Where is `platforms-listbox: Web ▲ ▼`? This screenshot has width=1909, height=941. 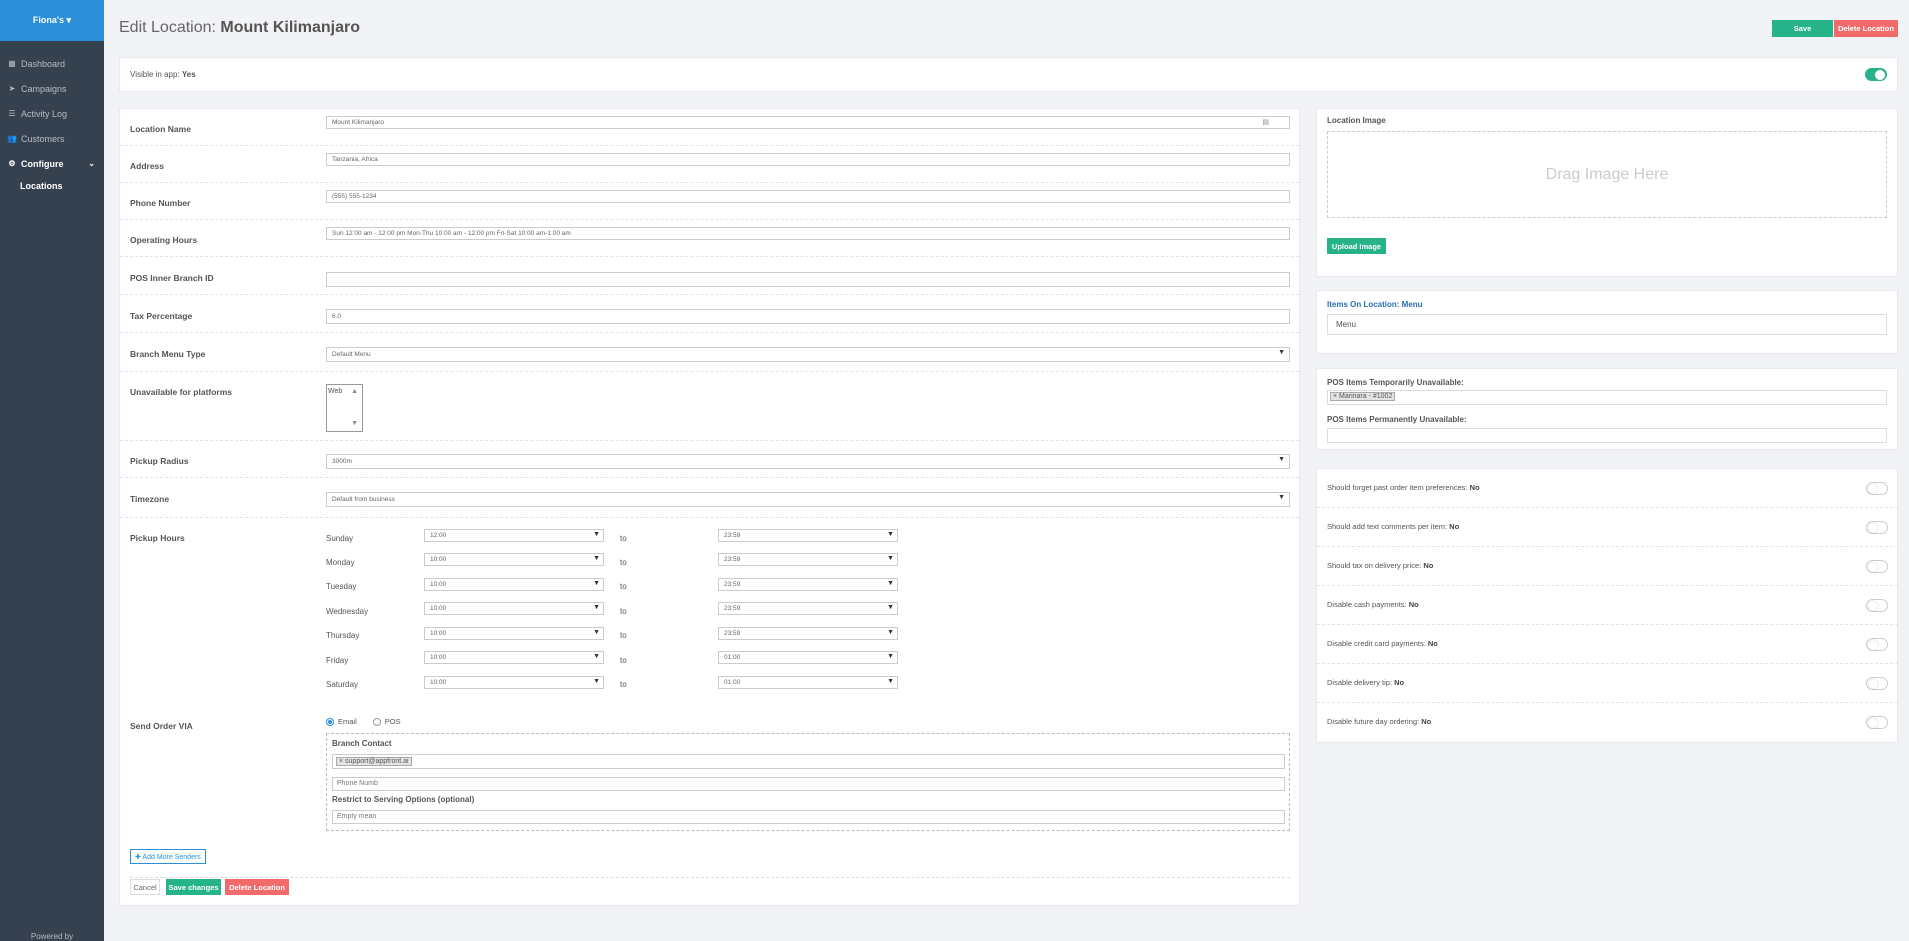 platforms-listbox: Web ▲ ▼ is located at coordinates (344, 408).